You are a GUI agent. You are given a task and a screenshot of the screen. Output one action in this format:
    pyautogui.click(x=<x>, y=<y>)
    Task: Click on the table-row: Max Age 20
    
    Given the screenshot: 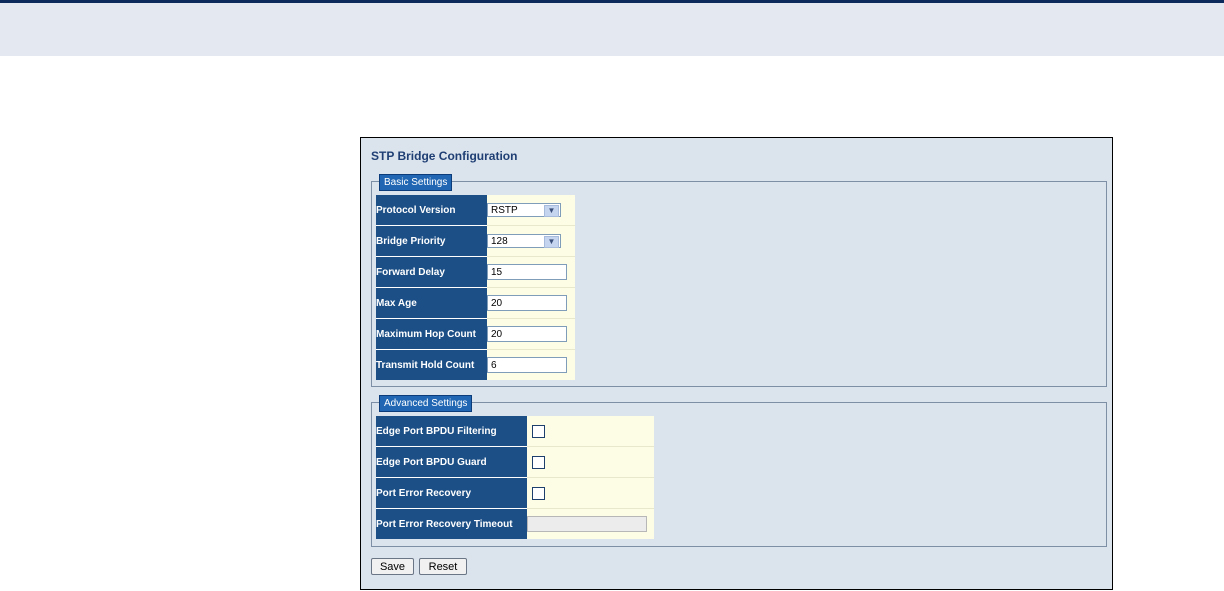 What is the action you would take?
    pyautogui.click(x=475, y=303)
    